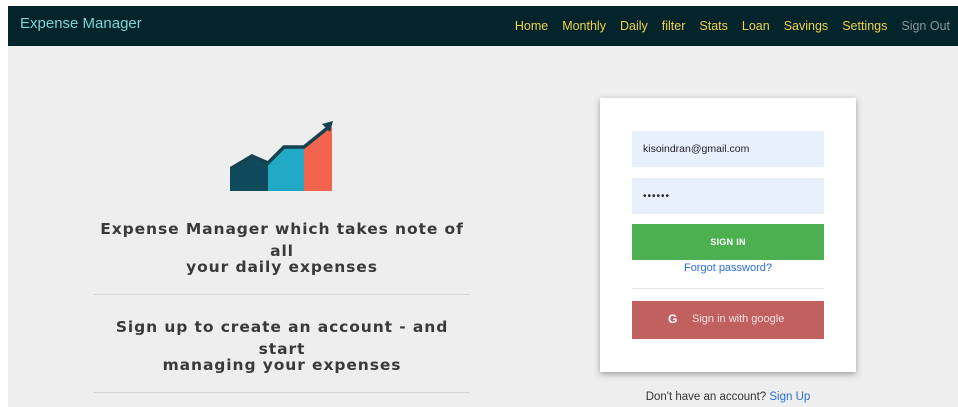 The height and width of the screenshot is (407, 958). Describe the element at coordinates (673, 319) in the screenshot. I see `google-icon: G` at that location.